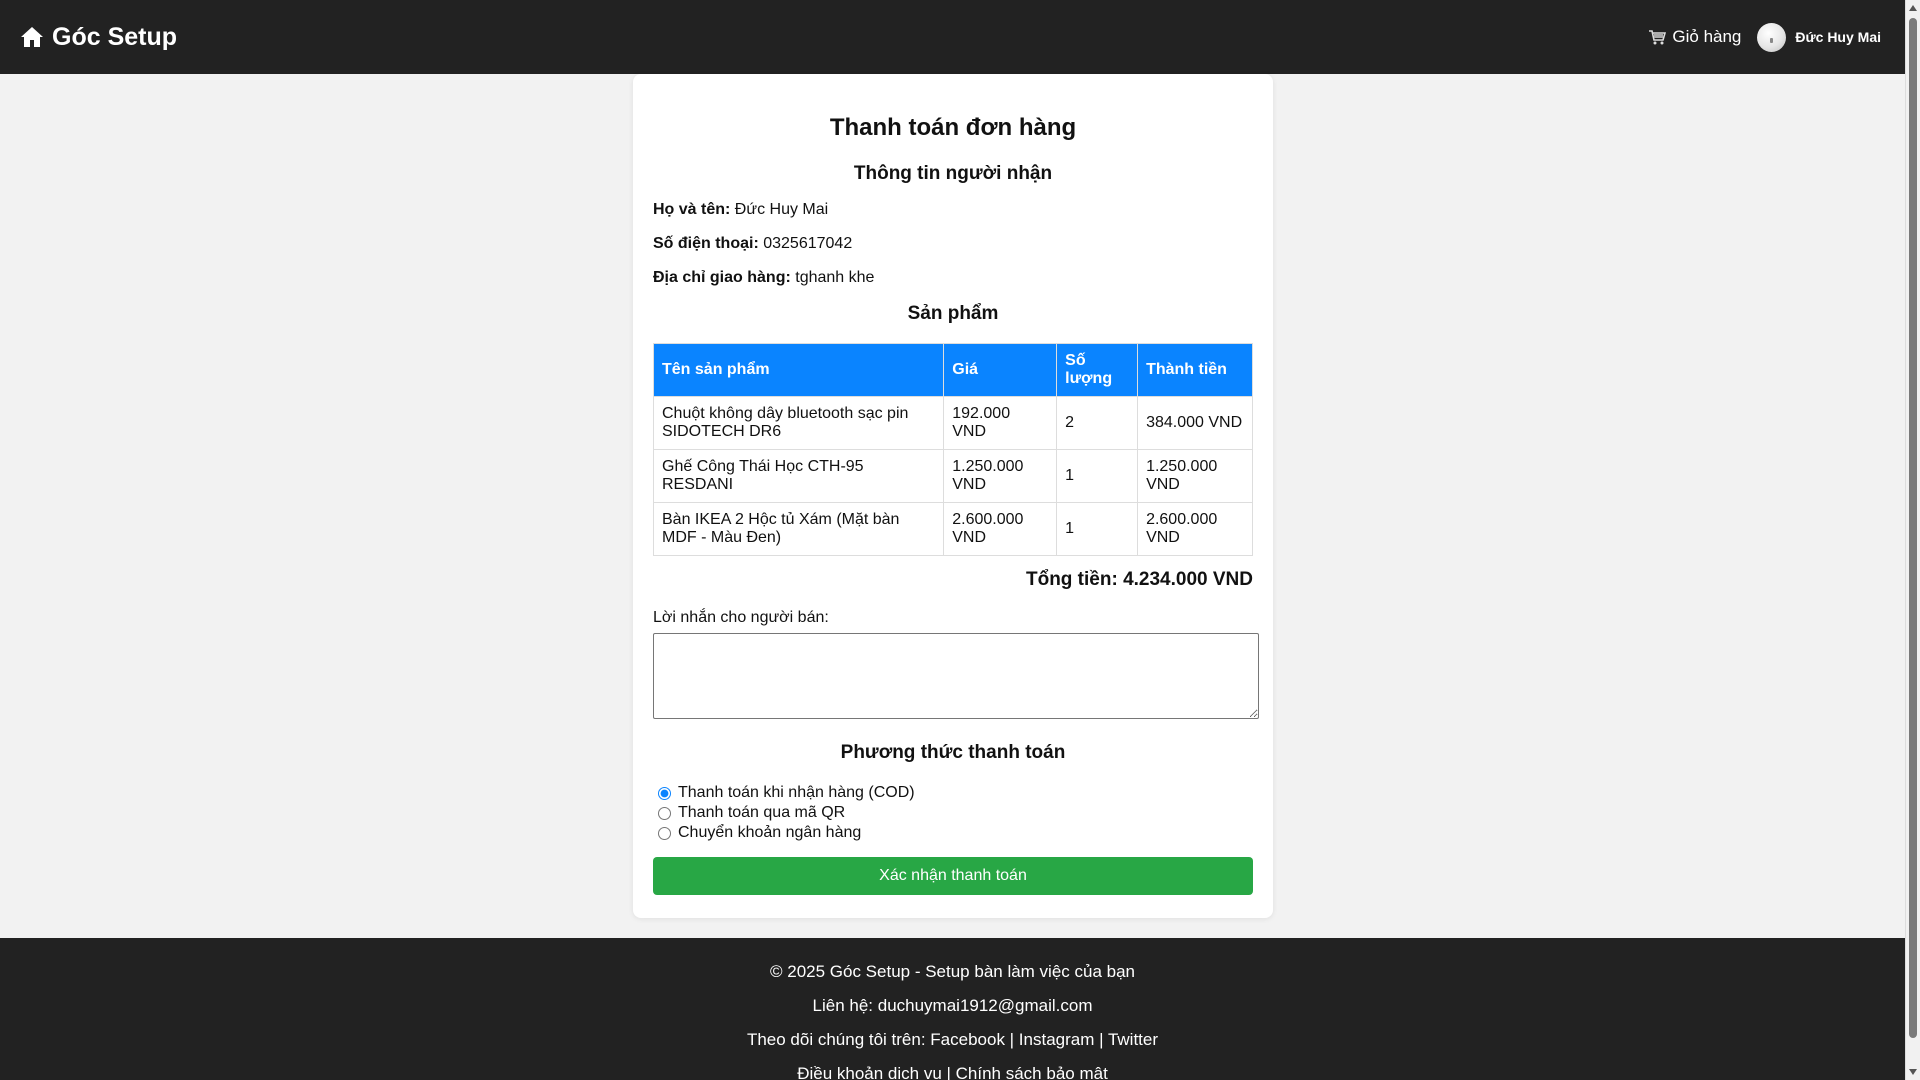 This screenshot has height=1080, width=1920. What do you see at coordinates (1000, 476) in the screenshot?
I see `price-cell: 1.250.000 VND` at bounding box center [1000, 476].